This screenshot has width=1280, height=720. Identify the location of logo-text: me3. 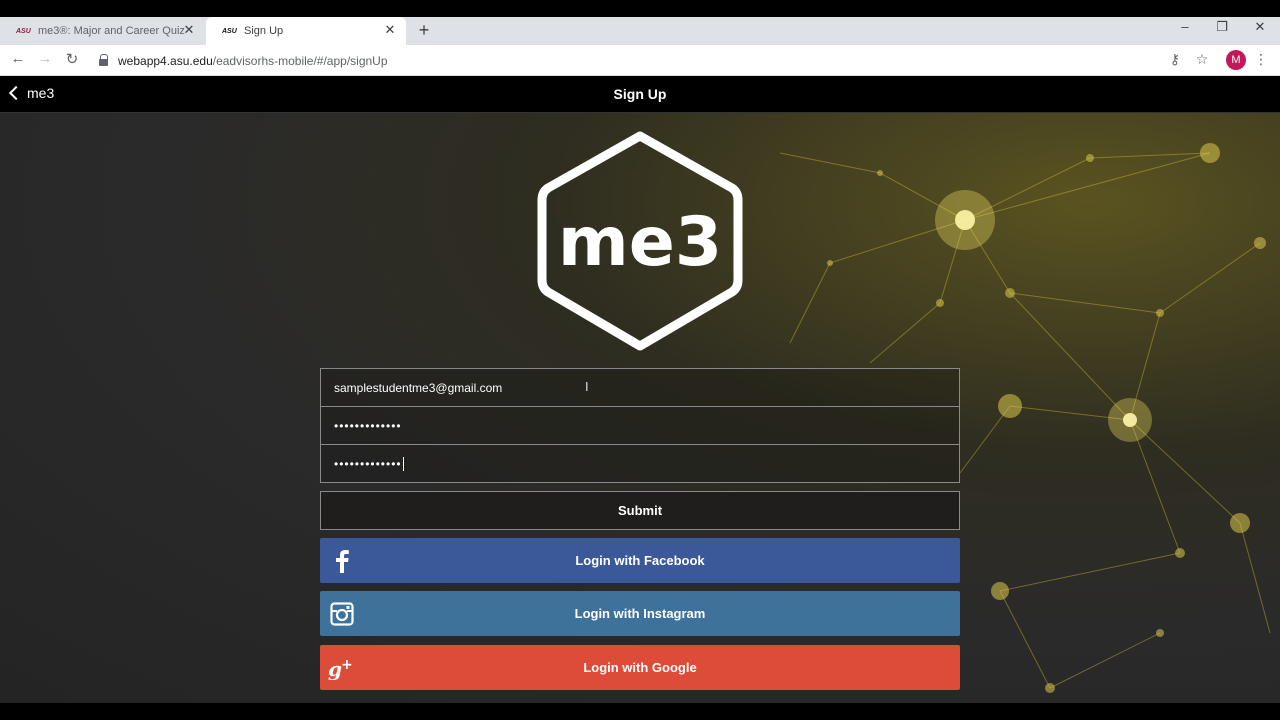
(640, 242).